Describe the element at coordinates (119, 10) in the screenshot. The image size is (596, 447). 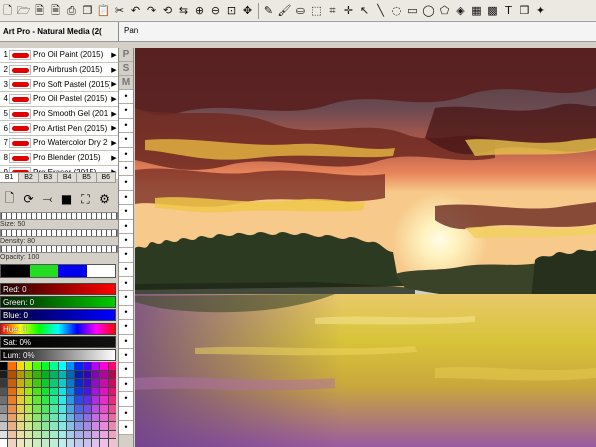
I see `cut-icon: ✂` at that location.